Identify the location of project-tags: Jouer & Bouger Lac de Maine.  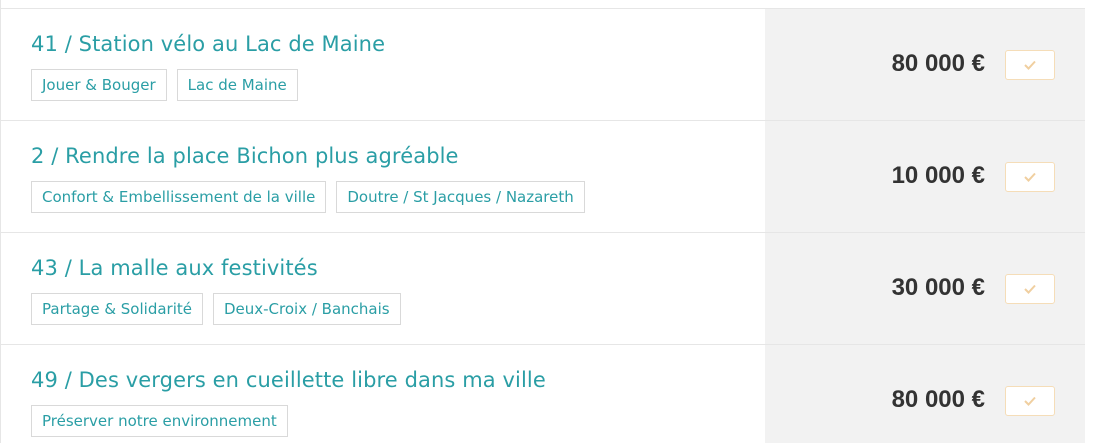
(164, 85).